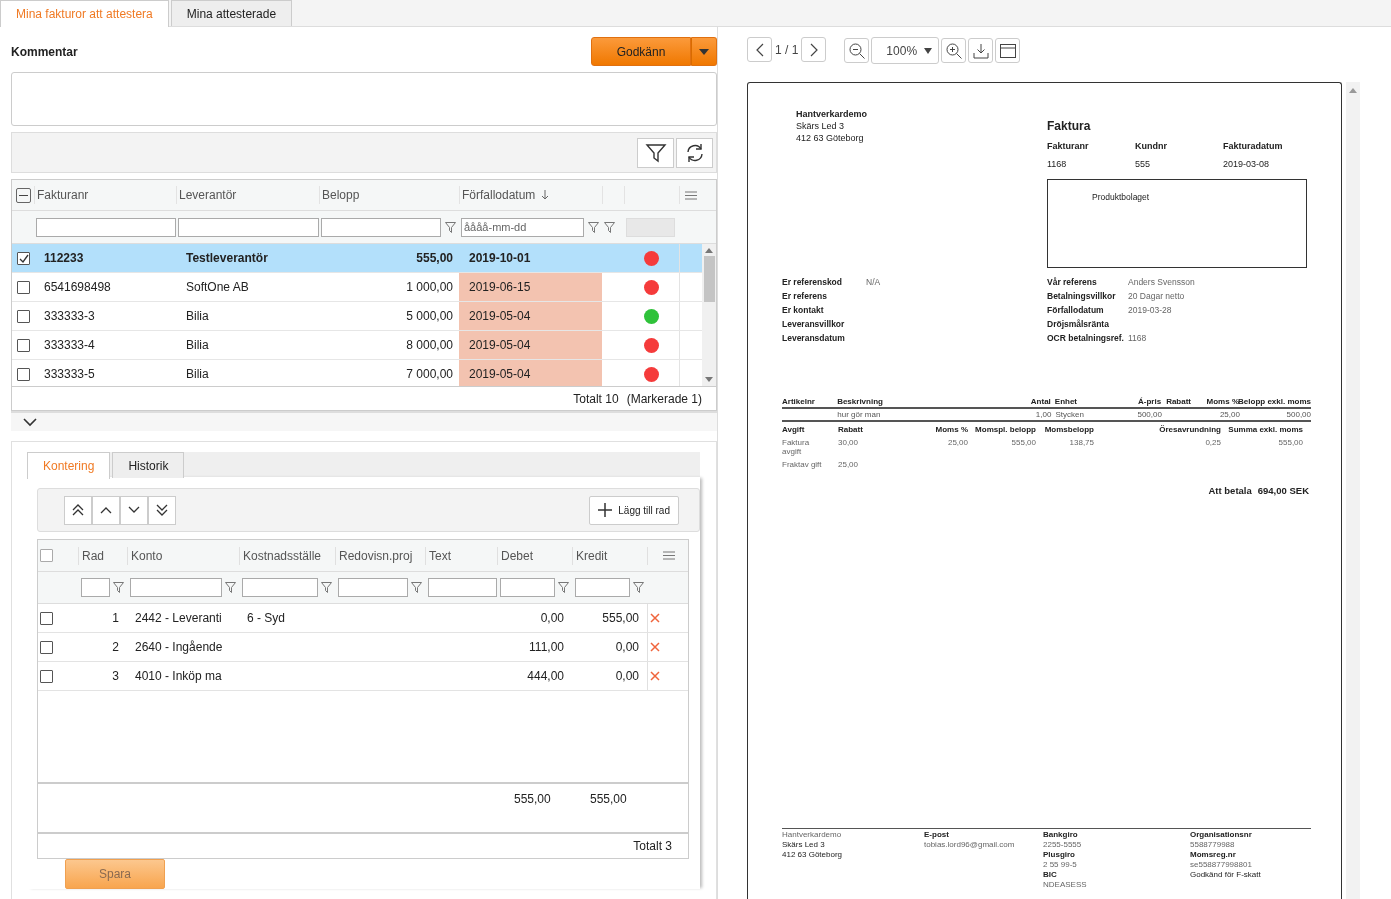  Describe the element at coordinates (709, 379) in the screenshot. I see `scroll-down-arrow-icon` at that location.